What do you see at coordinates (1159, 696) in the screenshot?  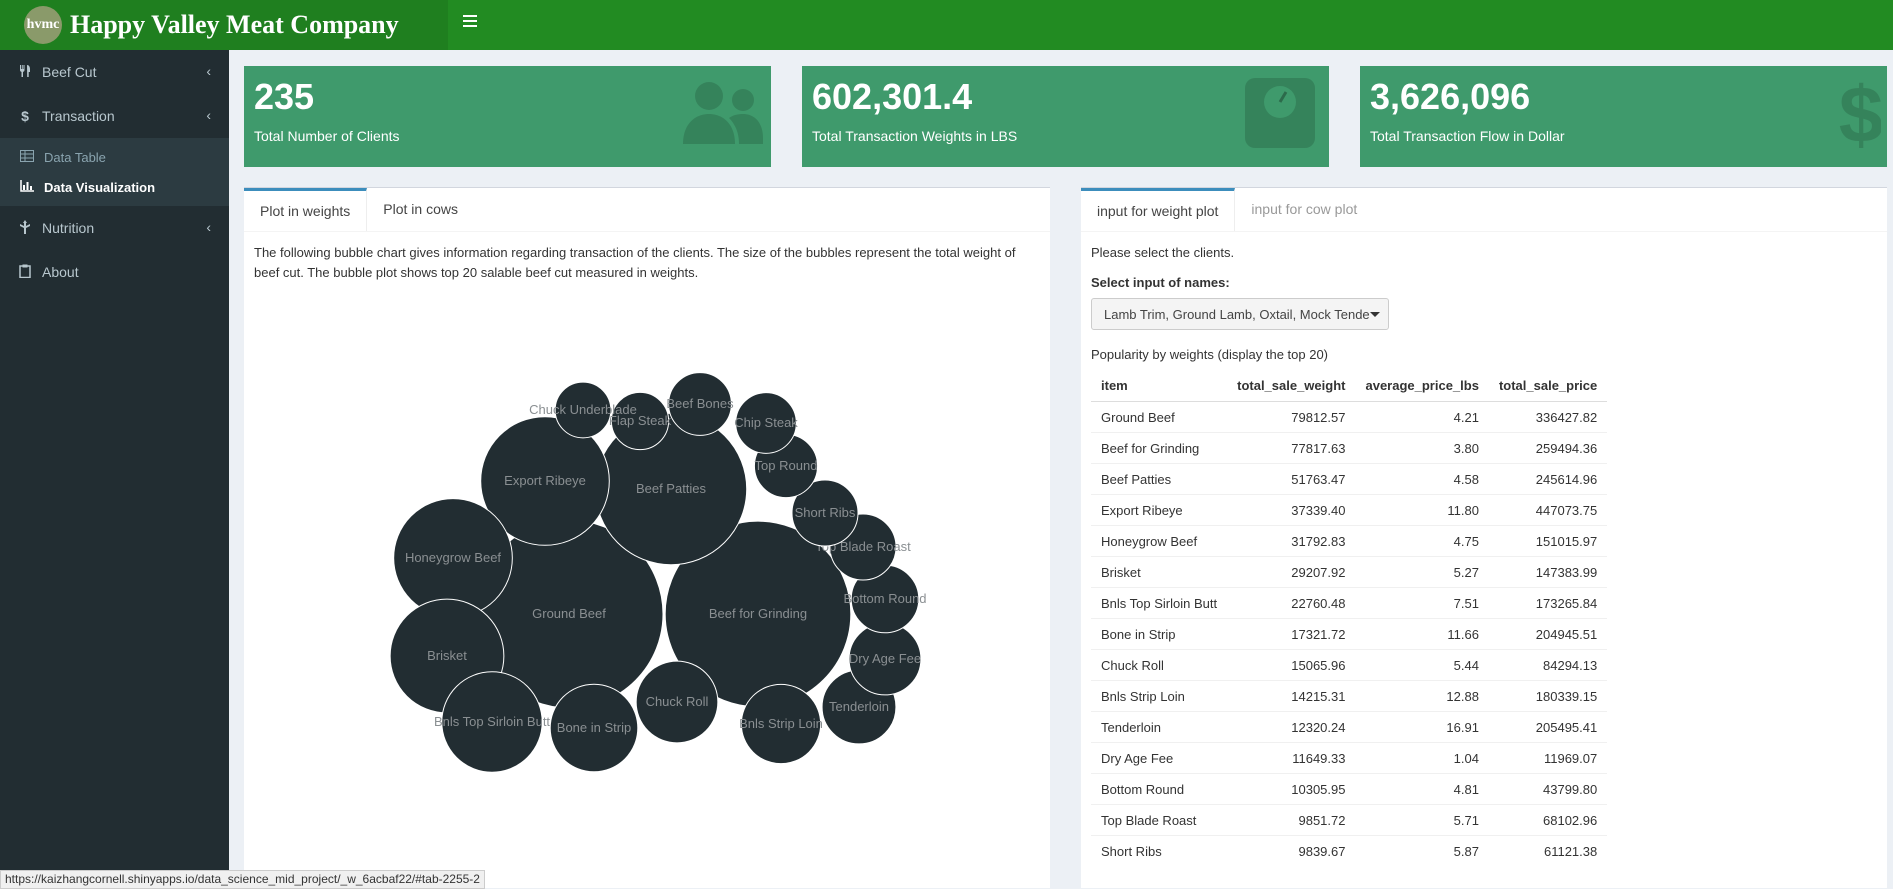 I see `table-cell: Bnls Strip Loin` at bounding box center [1159, 696].